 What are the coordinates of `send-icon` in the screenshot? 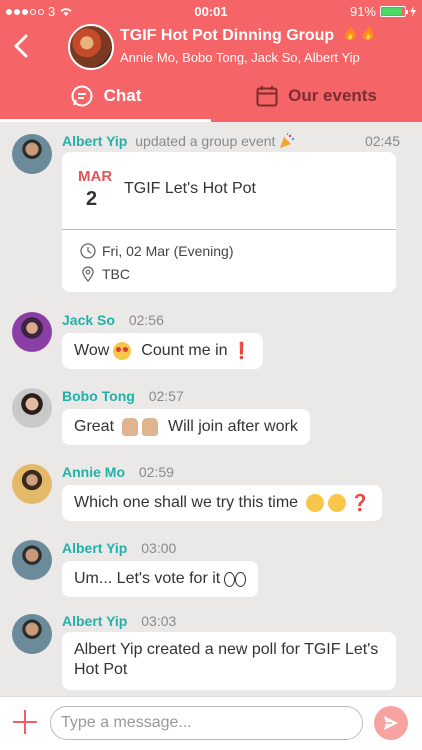 It's located at (391, 723).